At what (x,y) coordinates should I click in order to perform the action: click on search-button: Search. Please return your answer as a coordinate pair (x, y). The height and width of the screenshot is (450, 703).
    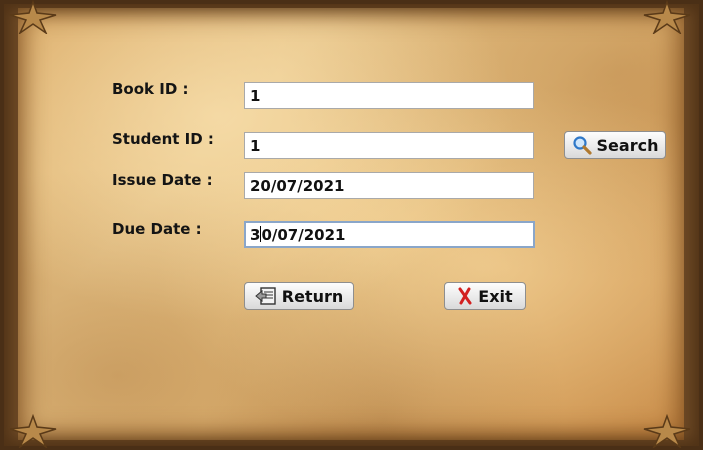
    Looking at the image, I should click on (615, 145).